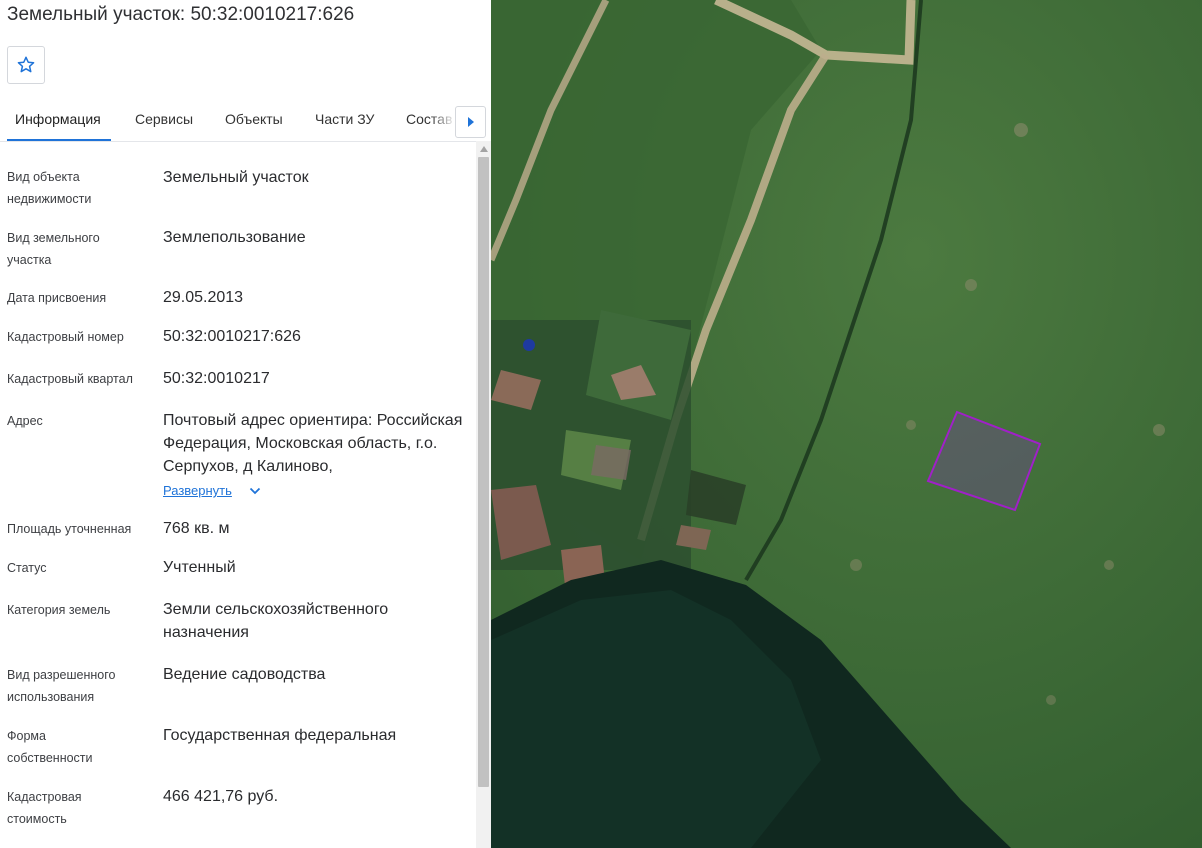 The image size is (1202, 848). I want to click on info-label: Вид объекта недвижимости, so click(49, 188).